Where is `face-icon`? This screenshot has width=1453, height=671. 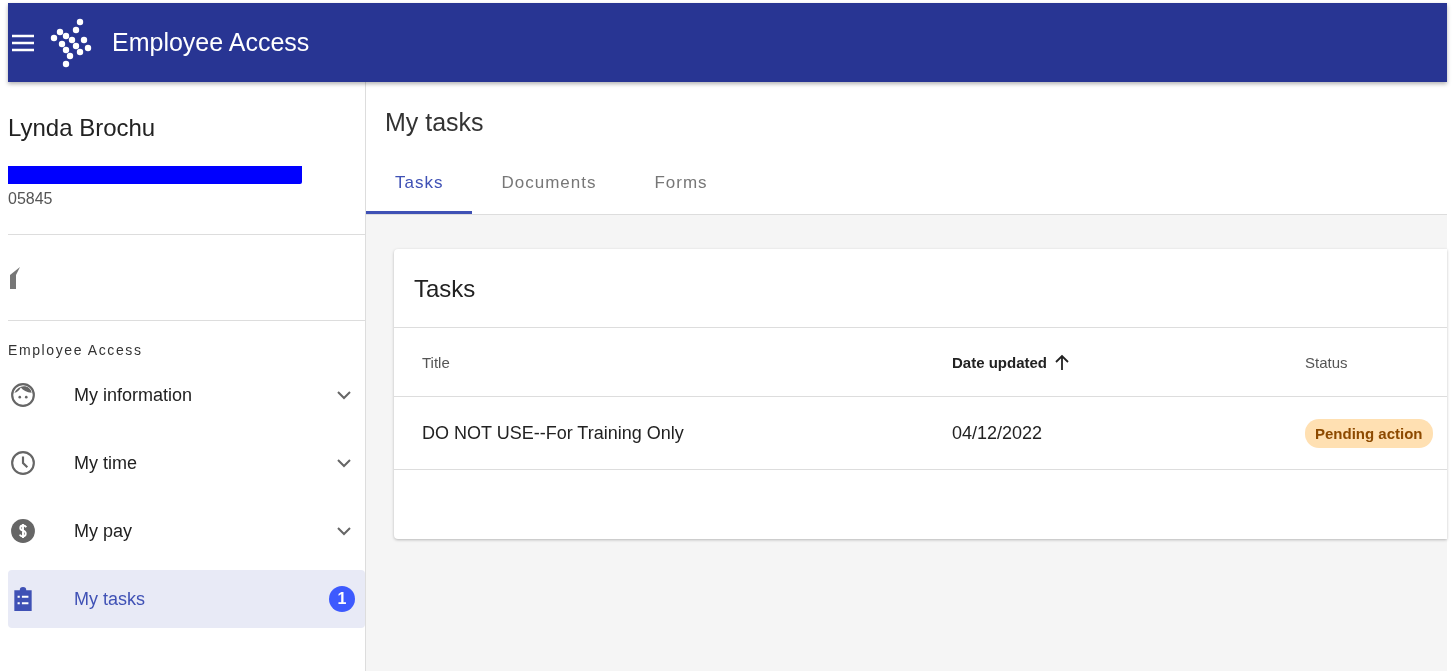
face-icon is located at coordinates (23, 395).